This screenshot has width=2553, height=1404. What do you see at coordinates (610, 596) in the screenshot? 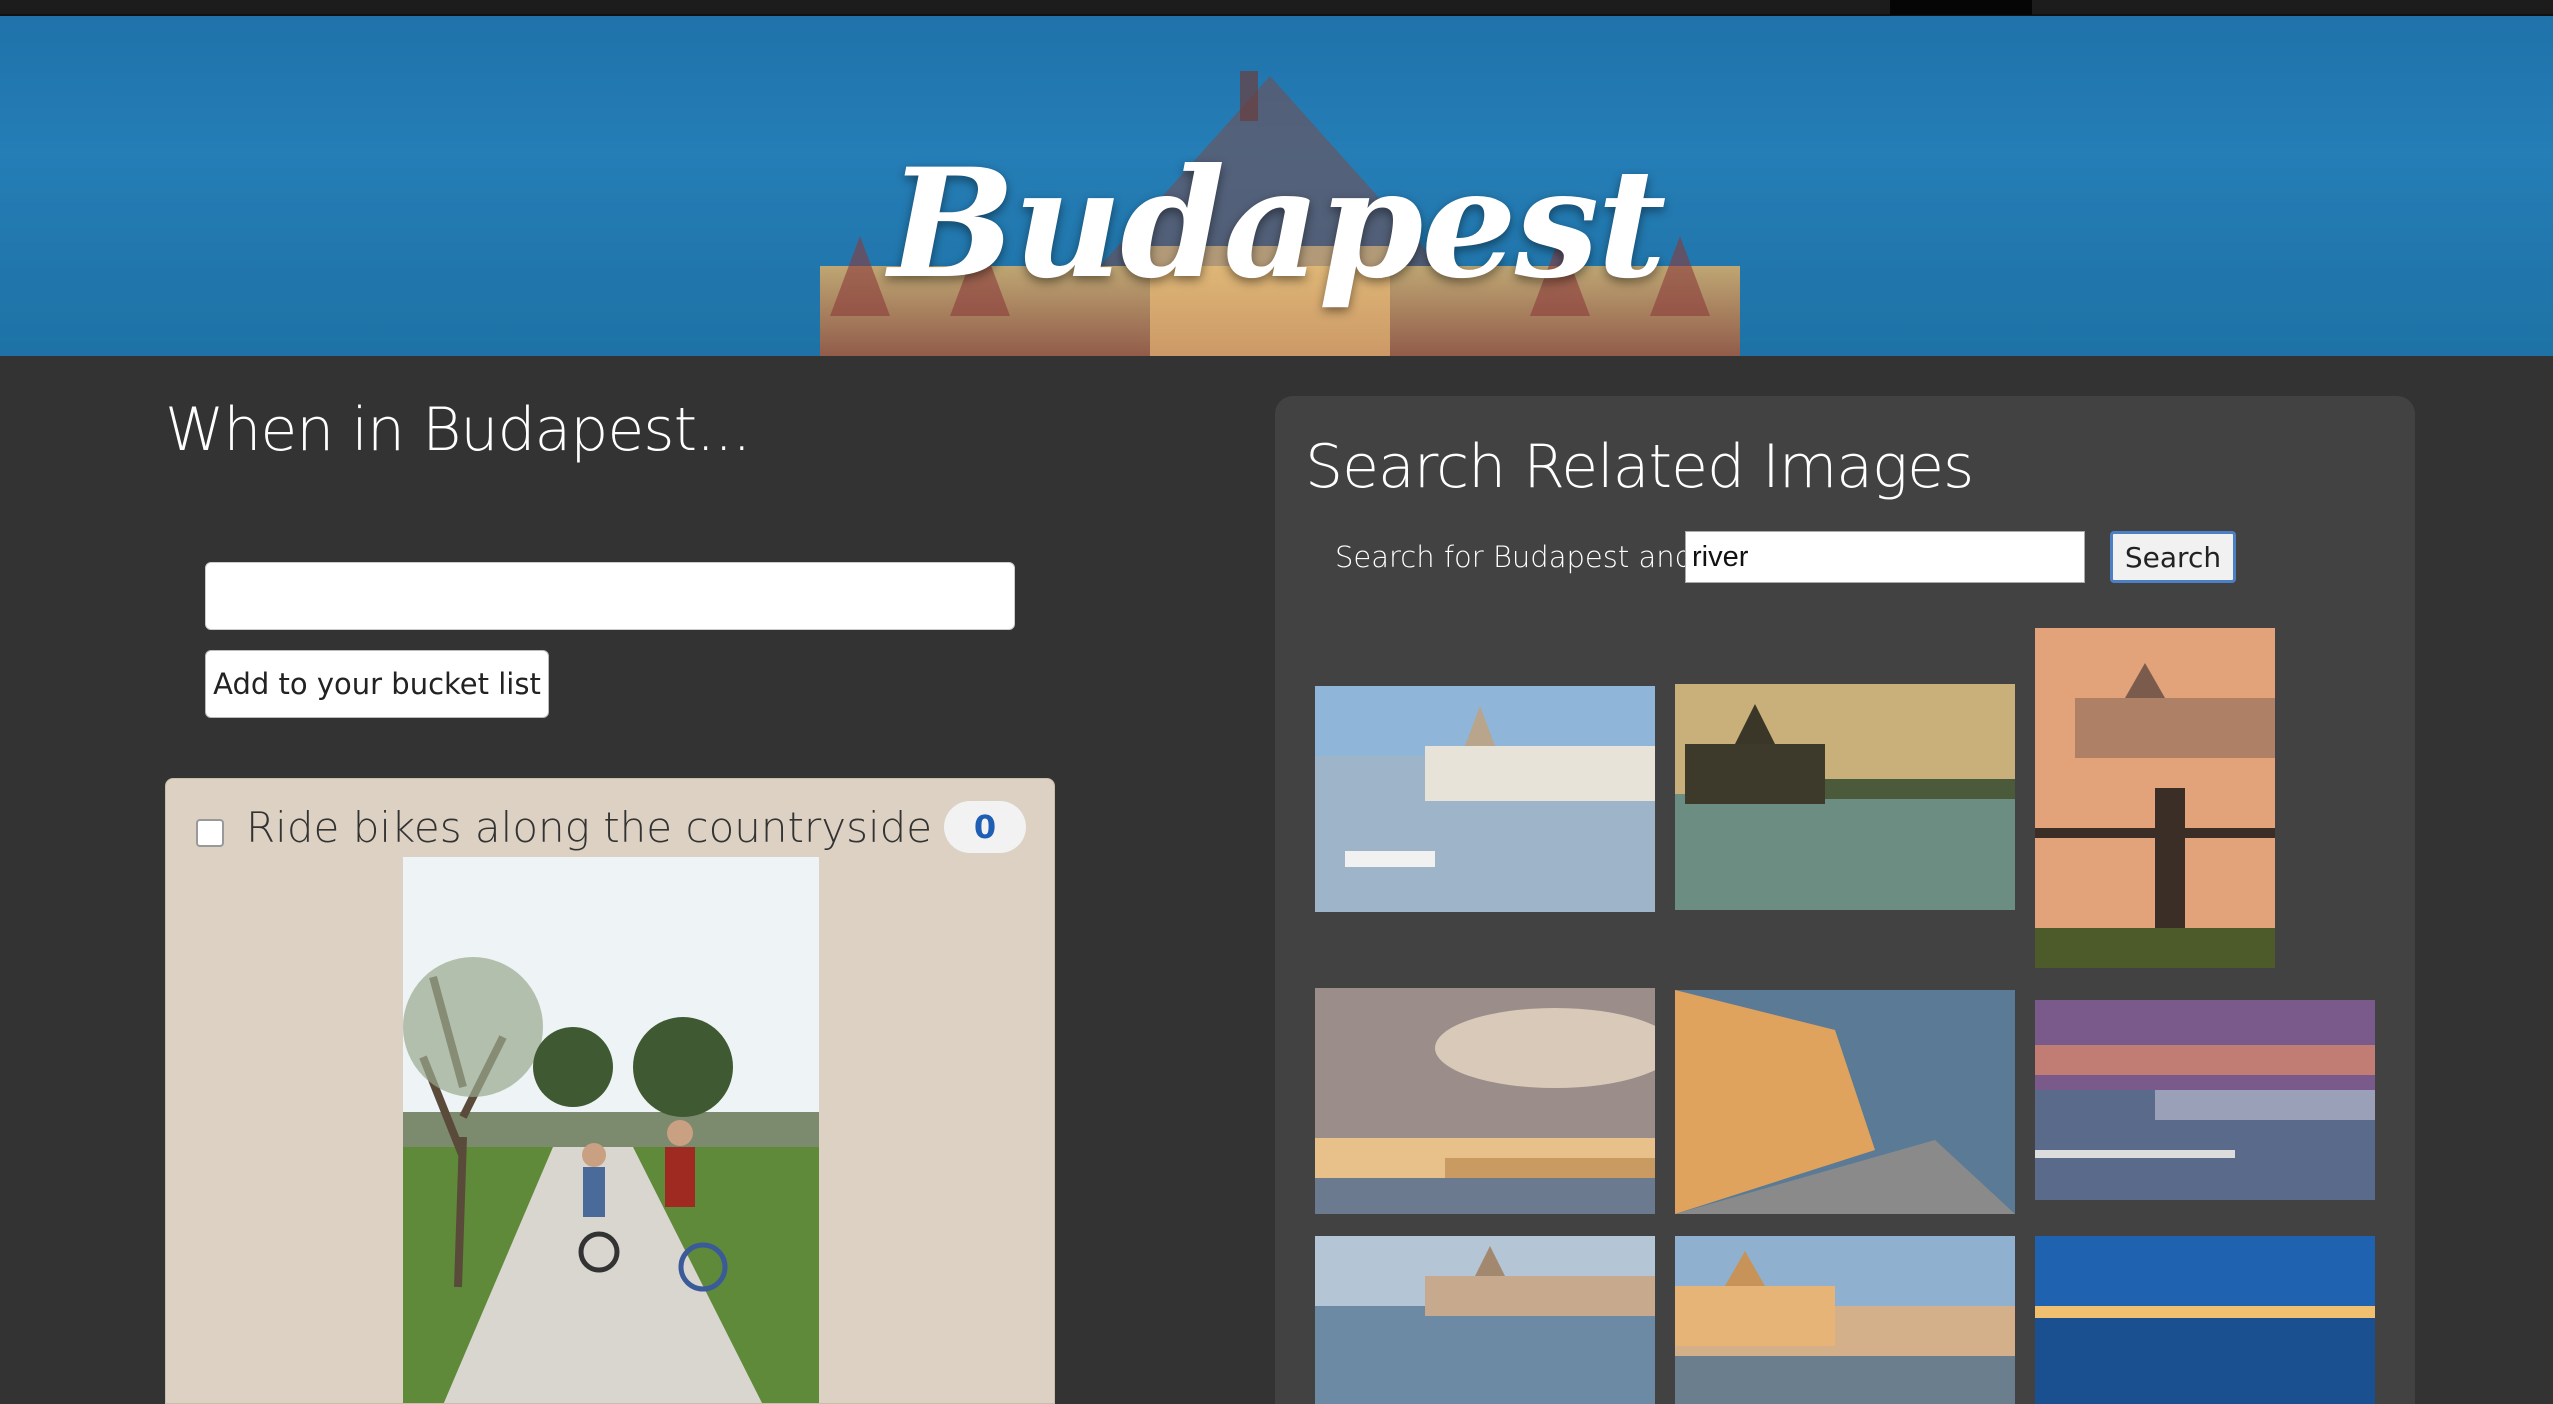
I see `bucket-item-input` at bounding box center [610, 596].